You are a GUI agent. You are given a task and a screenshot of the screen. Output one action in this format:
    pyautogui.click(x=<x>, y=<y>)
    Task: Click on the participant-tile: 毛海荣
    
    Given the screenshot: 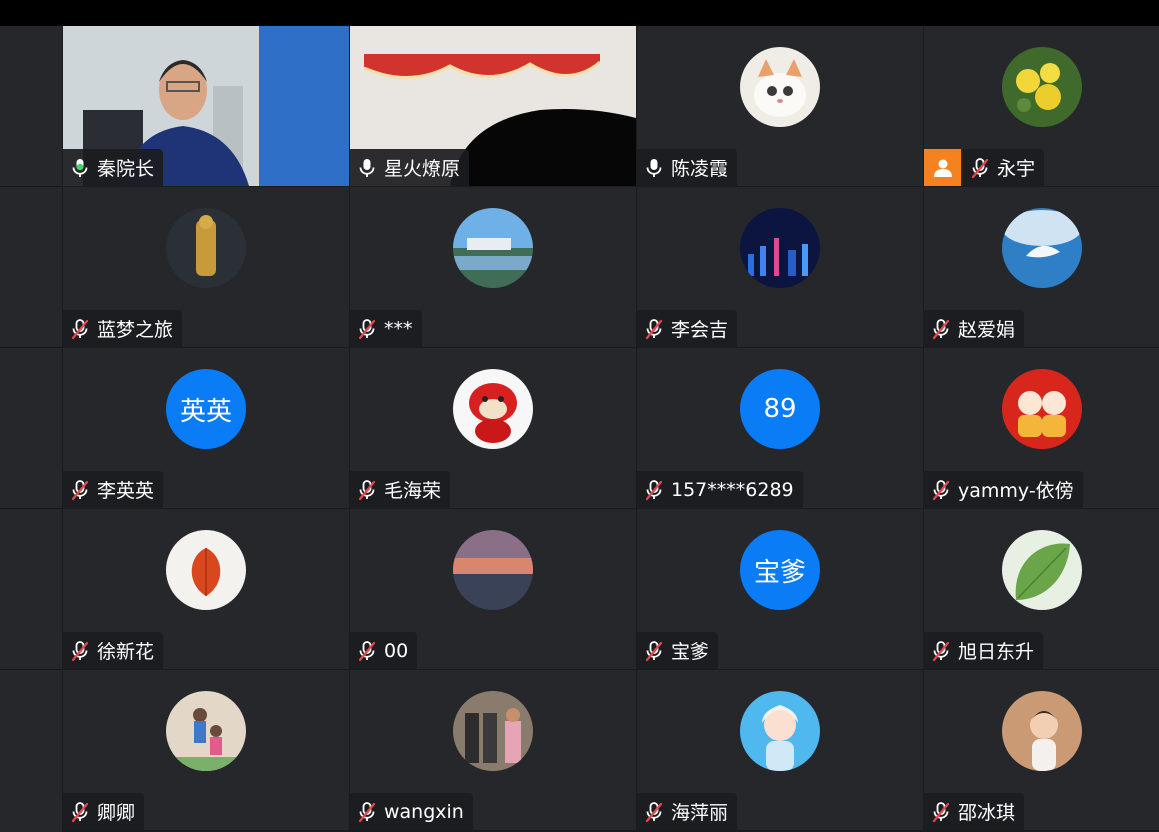 What is the action you would take?
    pyautogui.click(x=493, y=428)
    